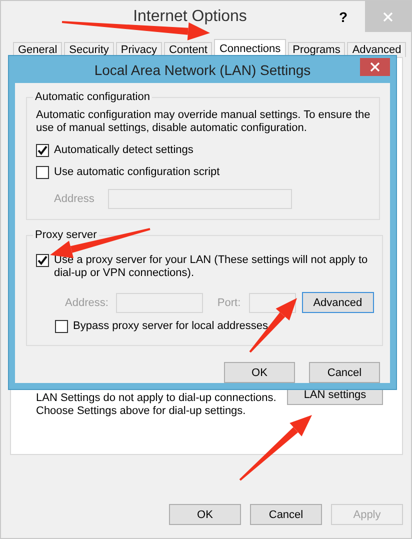 This screenshot has height=539, width=412. Describe the element at coordinates (349, 16) in the screenshot. I see `help-button: ?` at that location.